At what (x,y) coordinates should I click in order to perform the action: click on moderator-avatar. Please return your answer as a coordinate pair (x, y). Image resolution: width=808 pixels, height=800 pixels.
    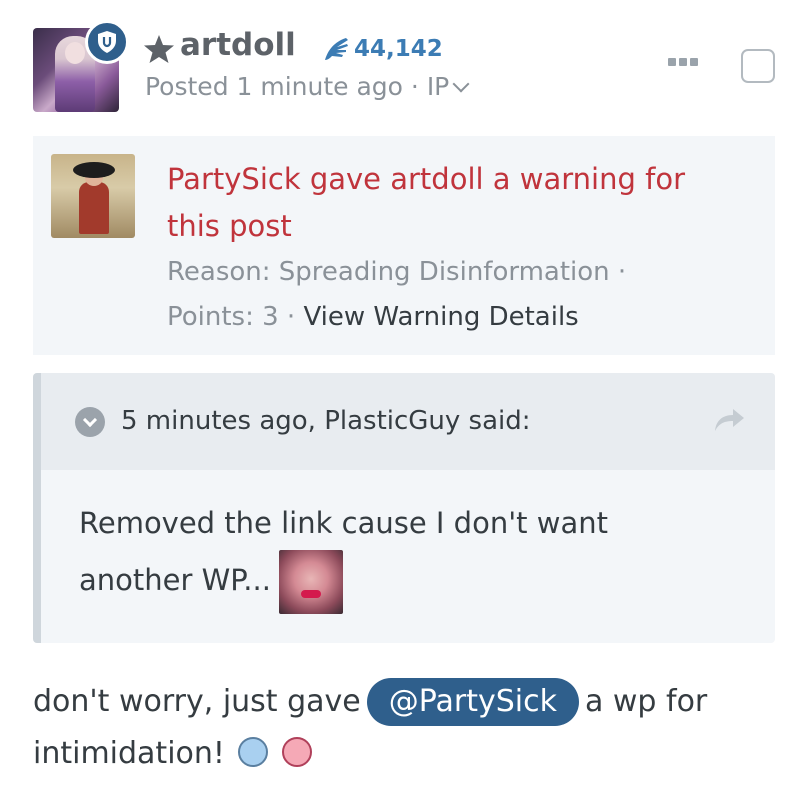
    Looking at the image, I should click on (93, 196).